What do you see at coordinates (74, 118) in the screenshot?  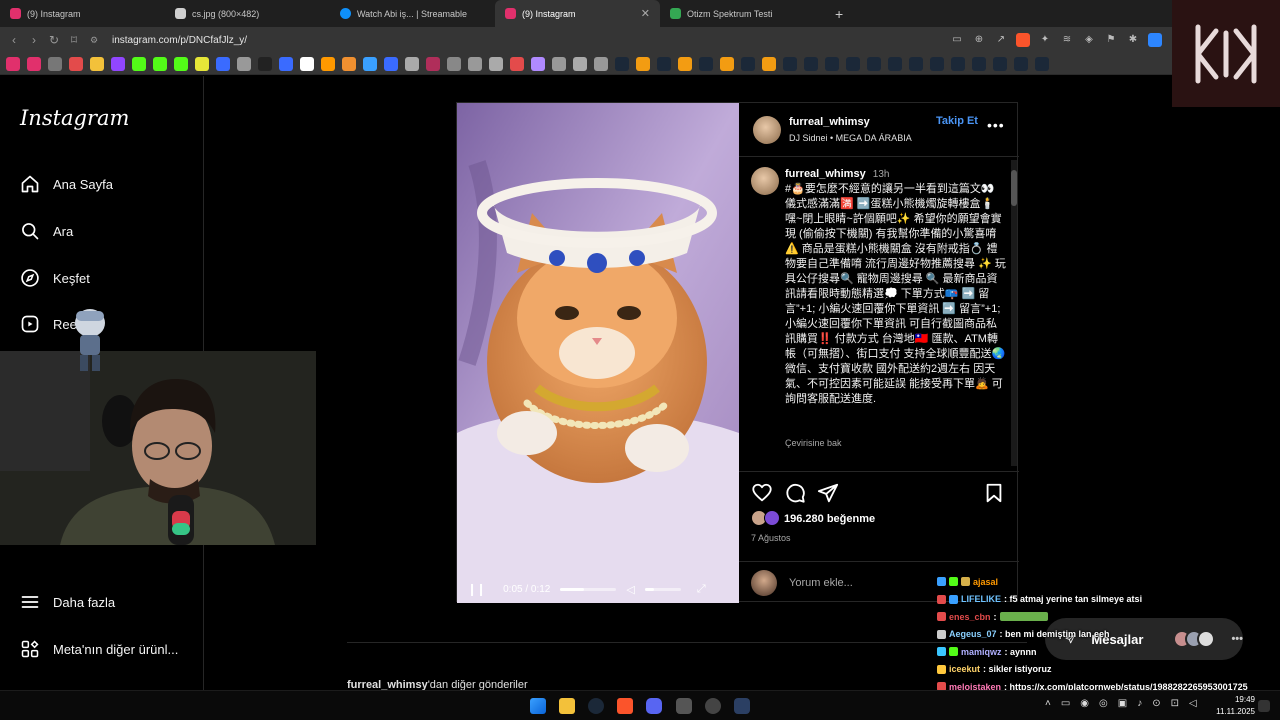 I see `instagram-logo: Instagram` at bounding box center [74, 118].